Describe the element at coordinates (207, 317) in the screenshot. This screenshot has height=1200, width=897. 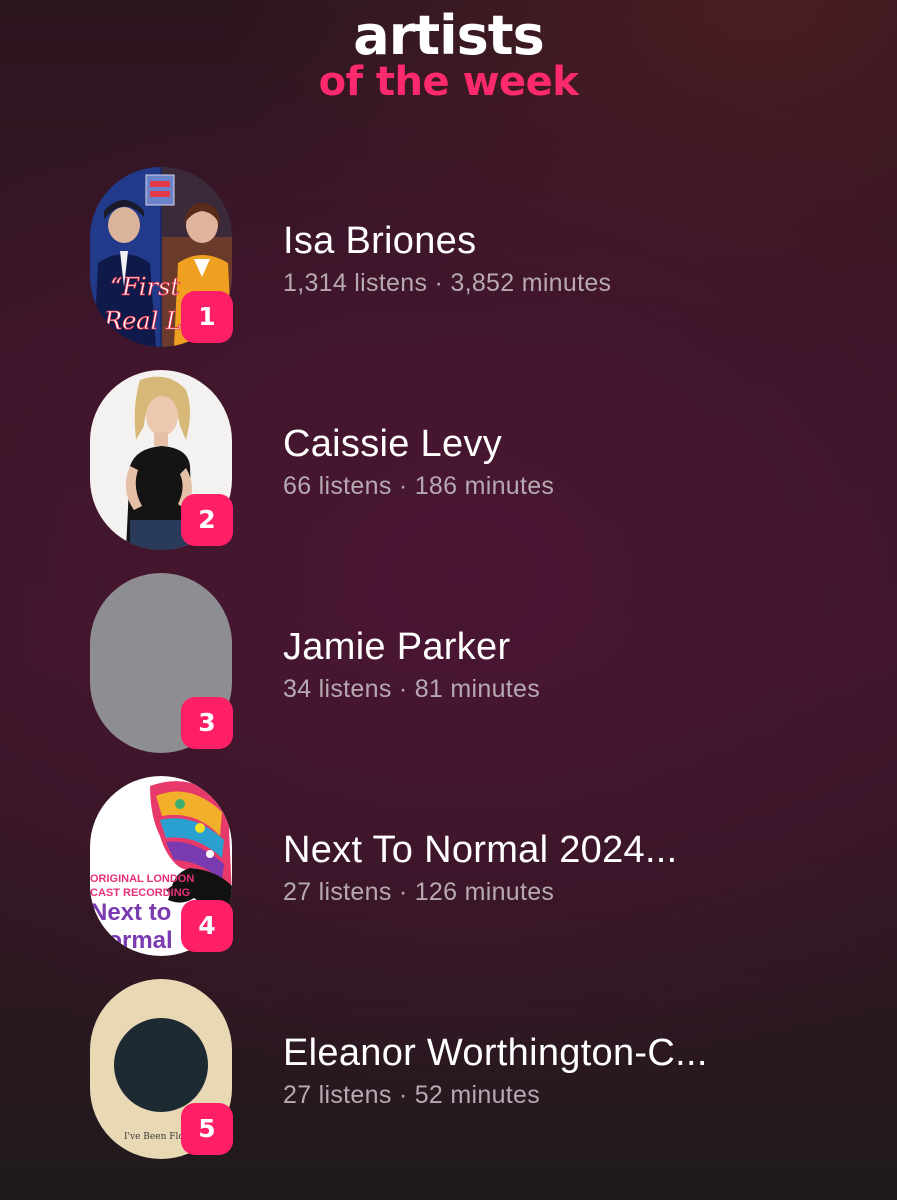
I see `rank-badge: 1` at that location.